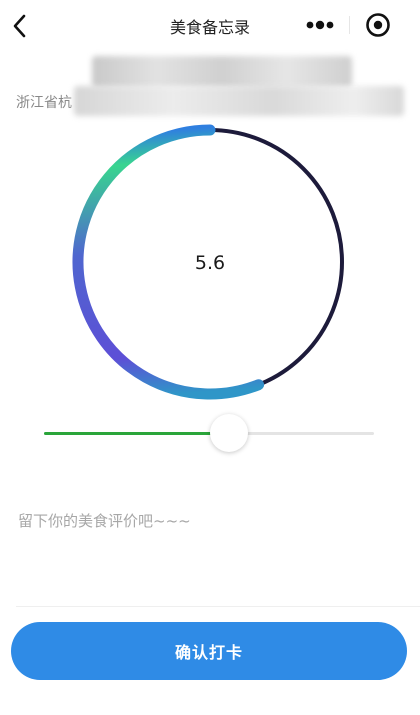 This screenshot has width=420, height=715. I want to click on rating-value: 5.6, so click(210, 263).